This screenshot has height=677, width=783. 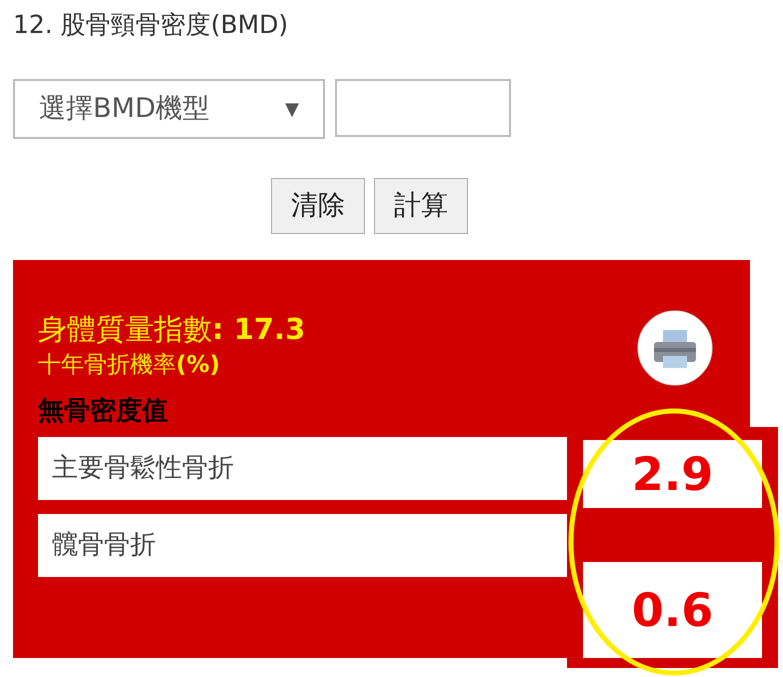 What do you see at coordinates (672, 610) in the screenshot?
I see `probability-value: 0.6` at bounding box center [672, 610].